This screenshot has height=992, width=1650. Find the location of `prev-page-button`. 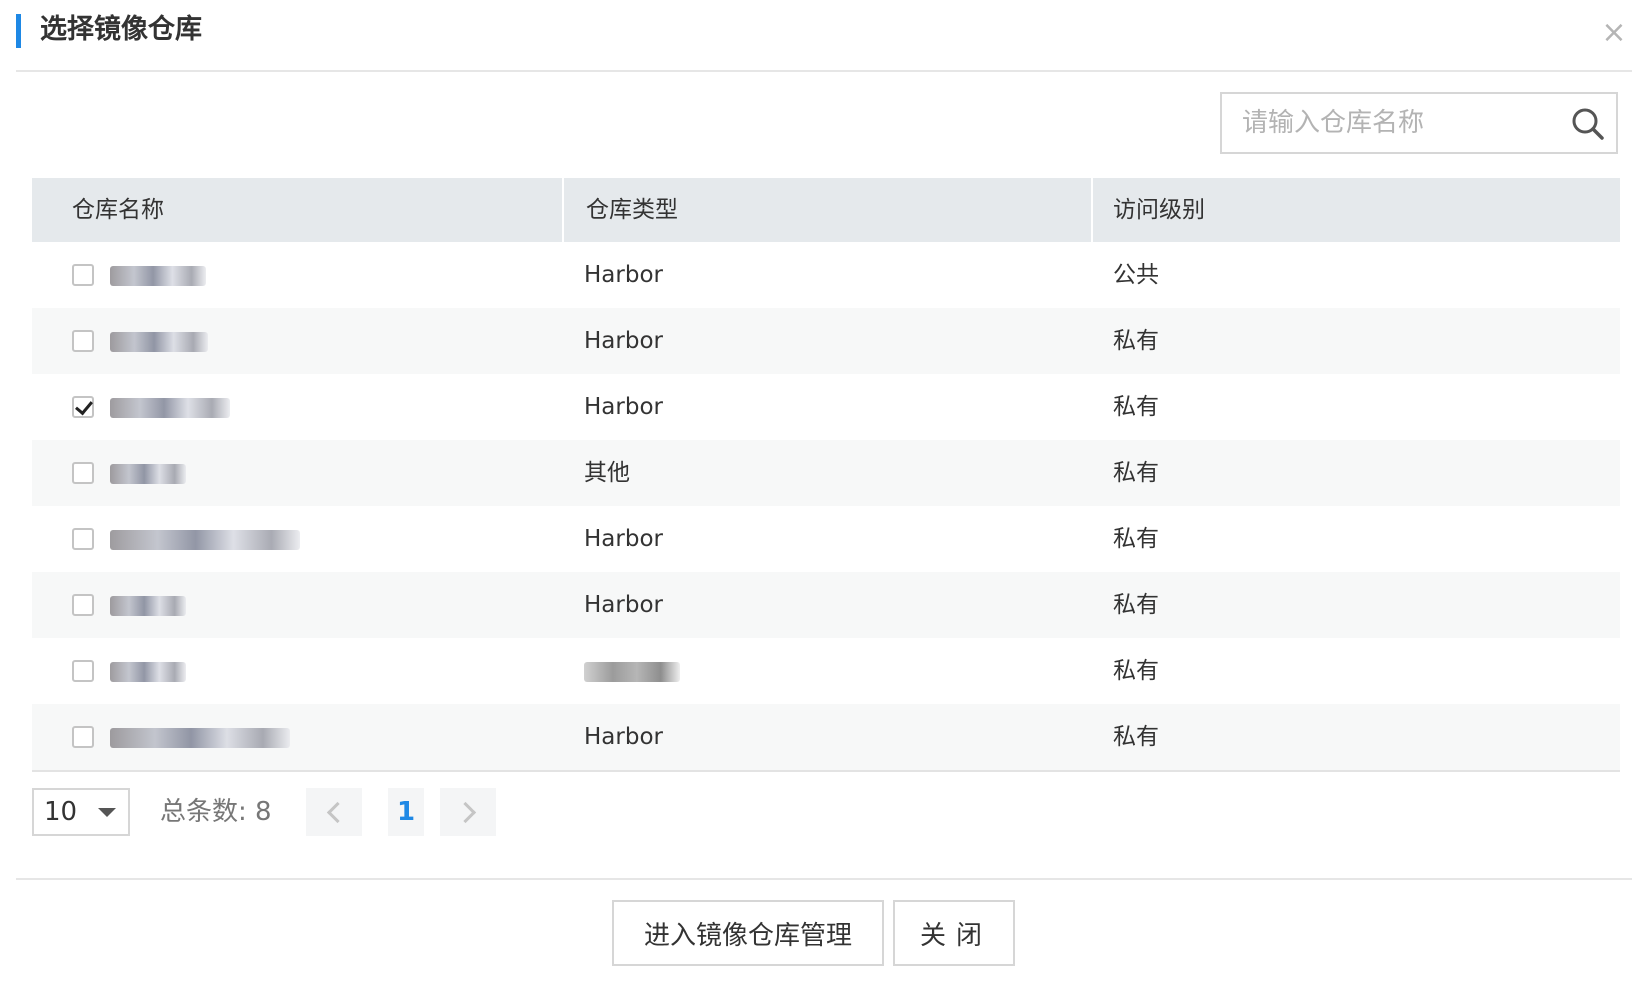

prev-page-button is located at coordinates (334, 812).